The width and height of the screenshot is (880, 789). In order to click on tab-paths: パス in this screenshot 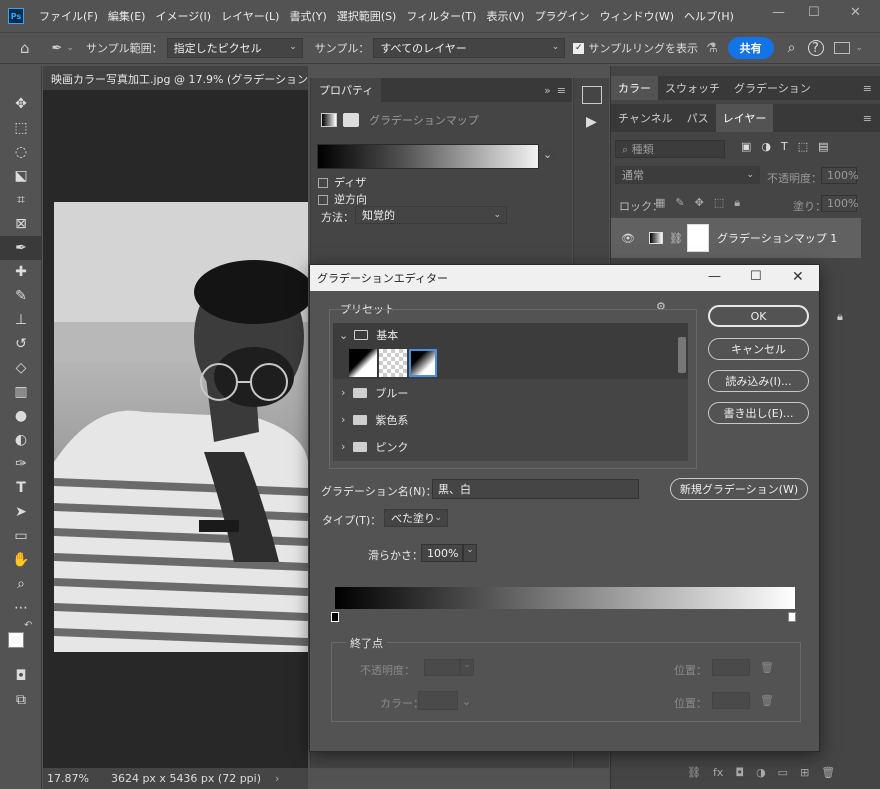, I will do `click(698, 118)`.